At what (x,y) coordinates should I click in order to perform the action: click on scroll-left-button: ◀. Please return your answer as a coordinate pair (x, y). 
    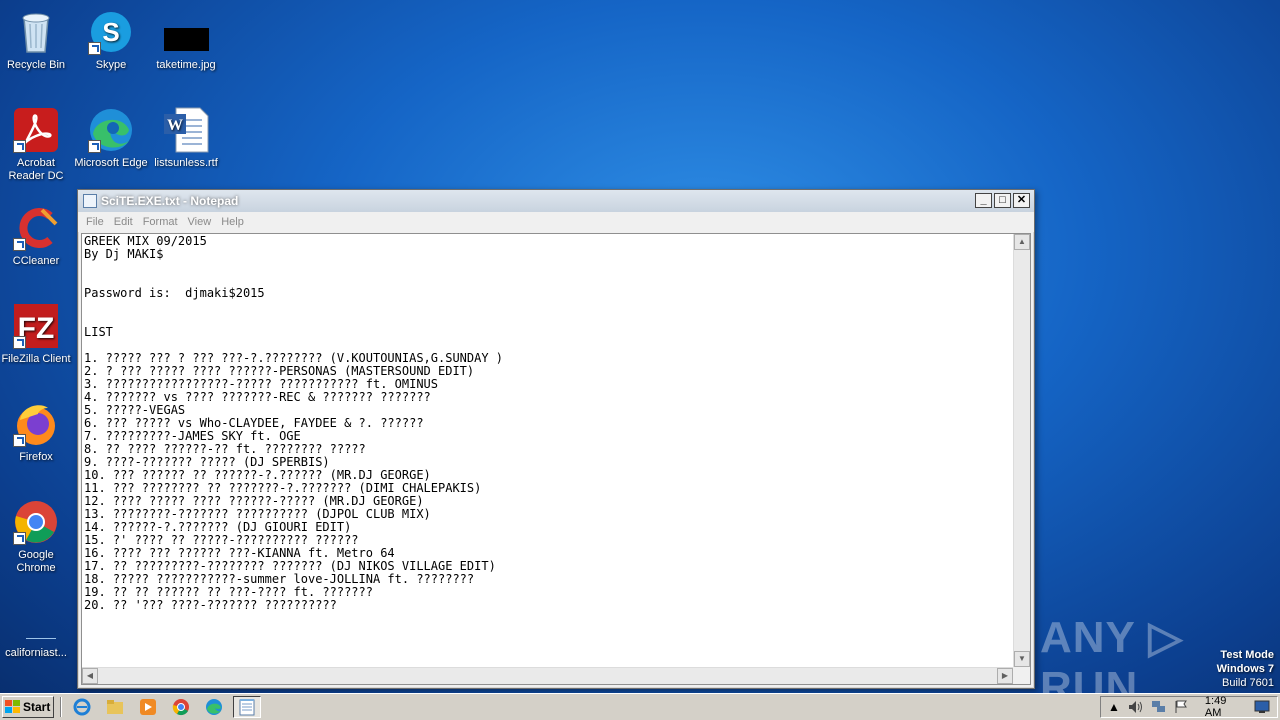
    Looking at the image, I should click on (90, 676).